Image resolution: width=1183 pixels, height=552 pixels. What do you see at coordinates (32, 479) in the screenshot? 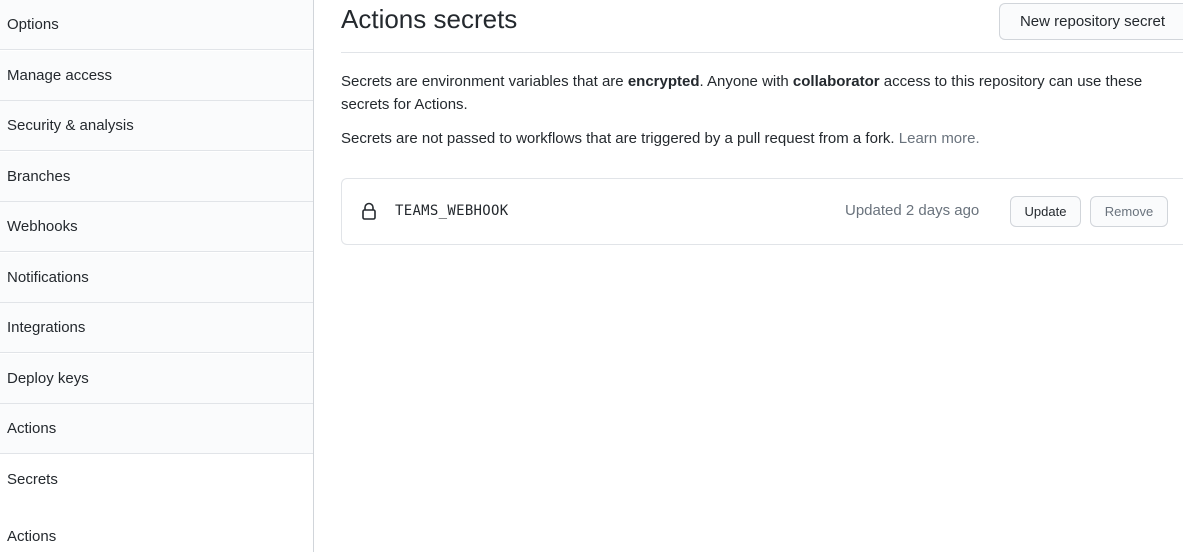
I see `sidebar-item-label: Secrets` at bounding box center [32, 479].